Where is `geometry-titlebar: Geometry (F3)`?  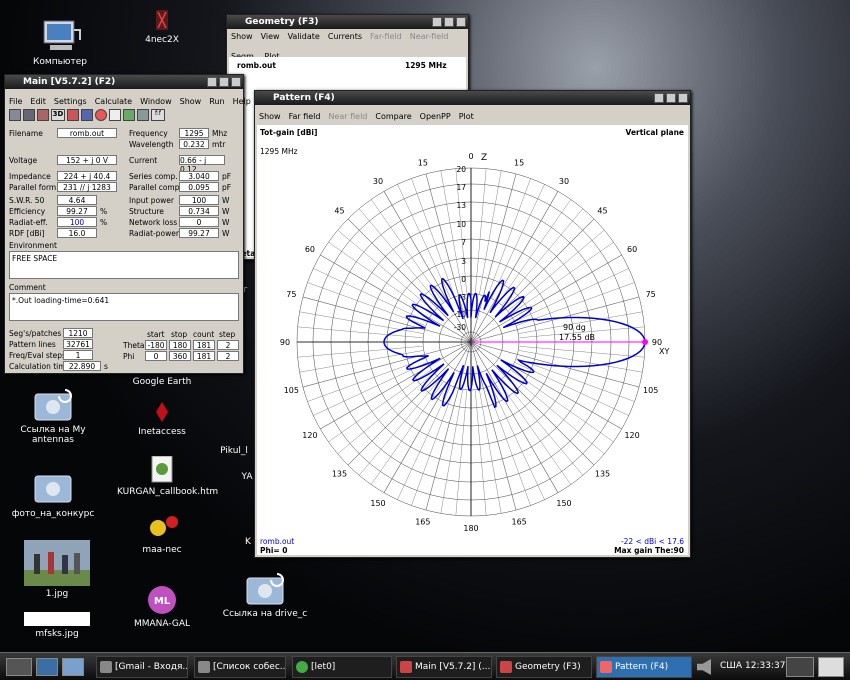
geometry-titlebar: Geometry (F3) is located at coordinates (347, 22).